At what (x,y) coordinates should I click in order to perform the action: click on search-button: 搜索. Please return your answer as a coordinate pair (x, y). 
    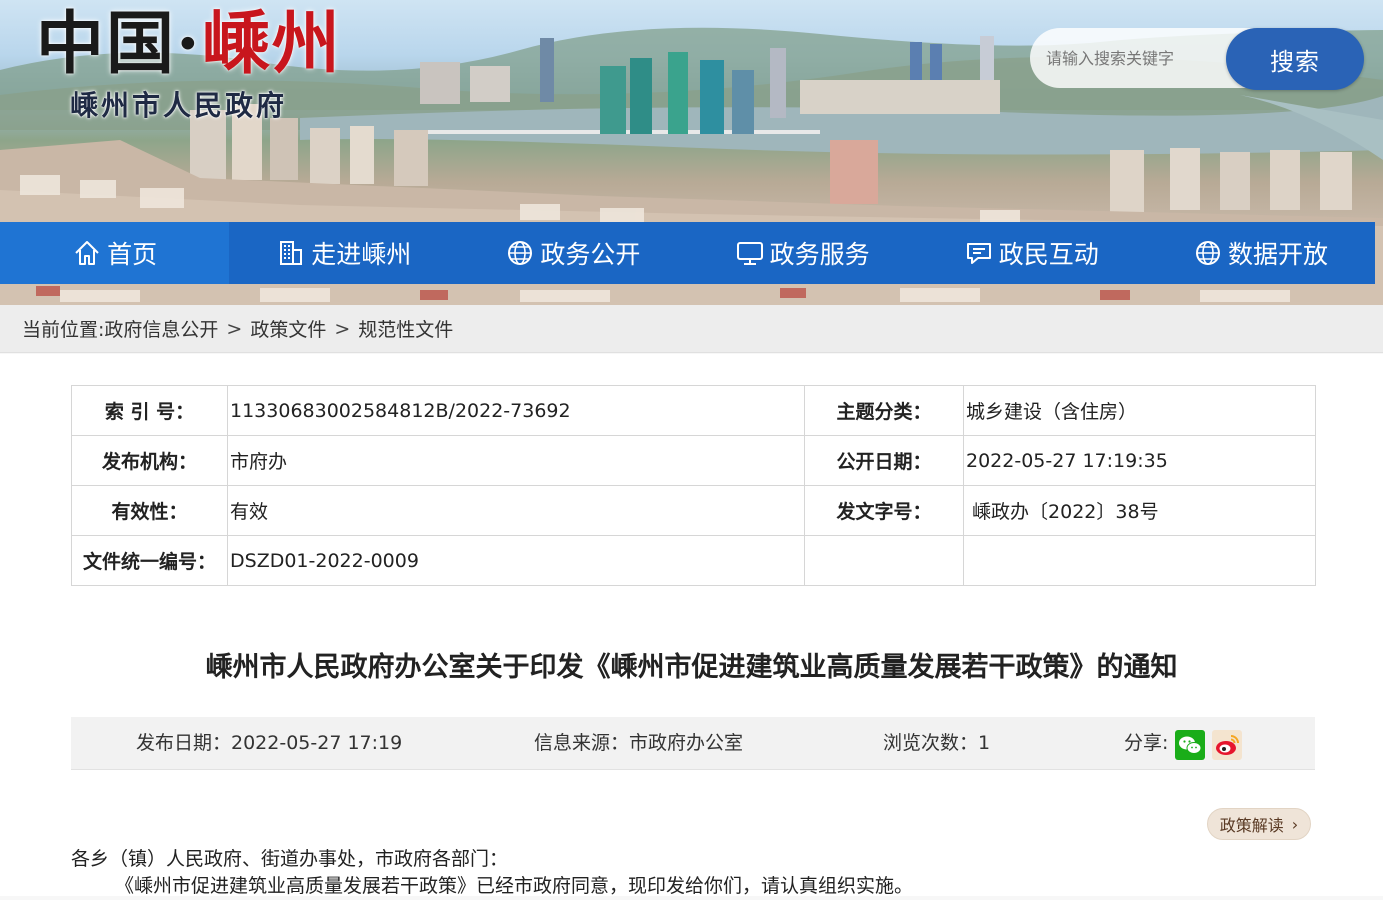
    Looking at the image, I should click on (1295, 59).